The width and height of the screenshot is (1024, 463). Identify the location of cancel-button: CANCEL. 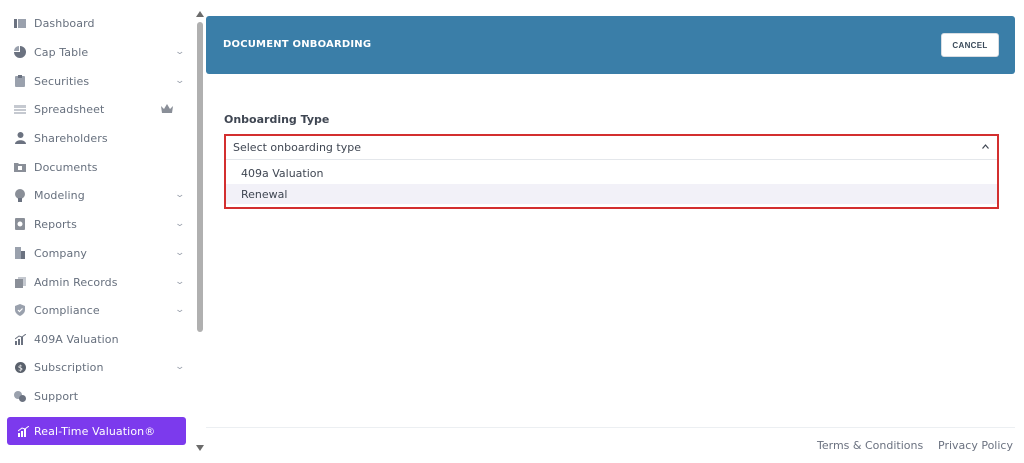
(970, 45).